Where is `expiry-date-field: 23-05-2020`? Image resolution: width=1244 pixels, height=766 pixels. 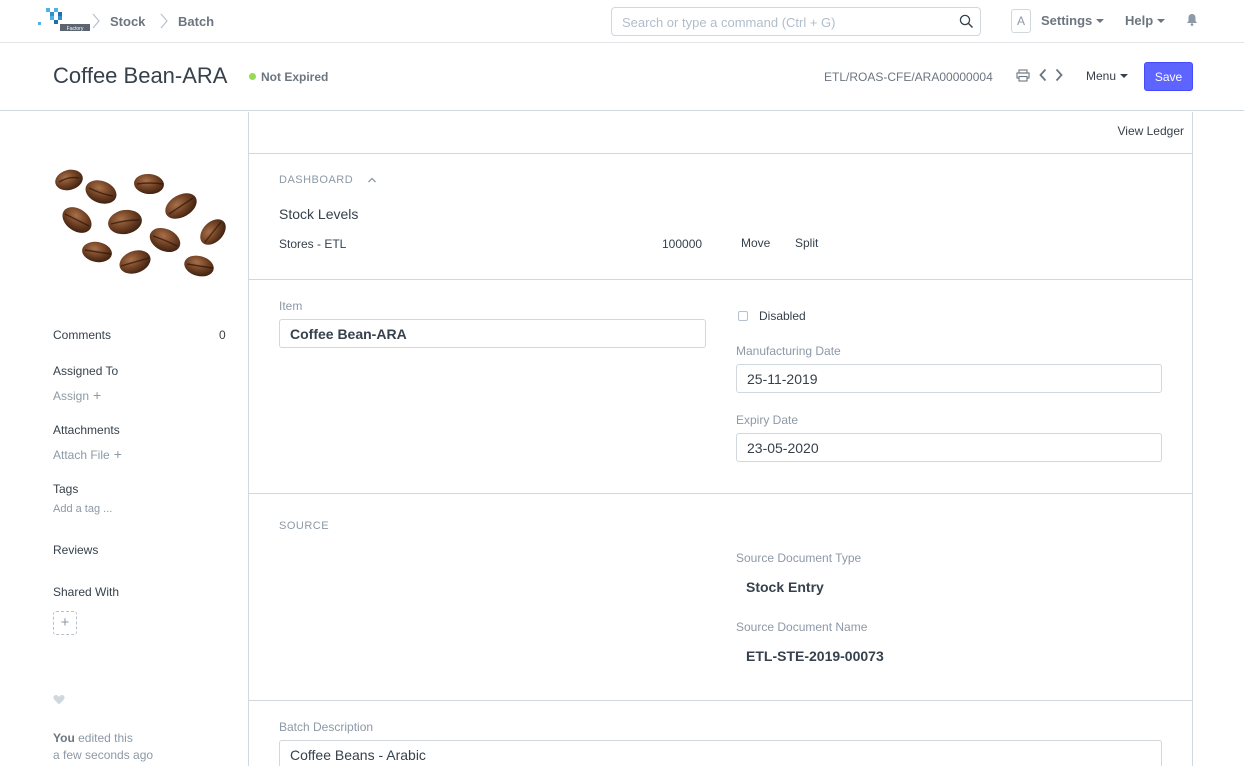
expiry-date-field: 23-05-2020 is located at coordinates (949, 447).